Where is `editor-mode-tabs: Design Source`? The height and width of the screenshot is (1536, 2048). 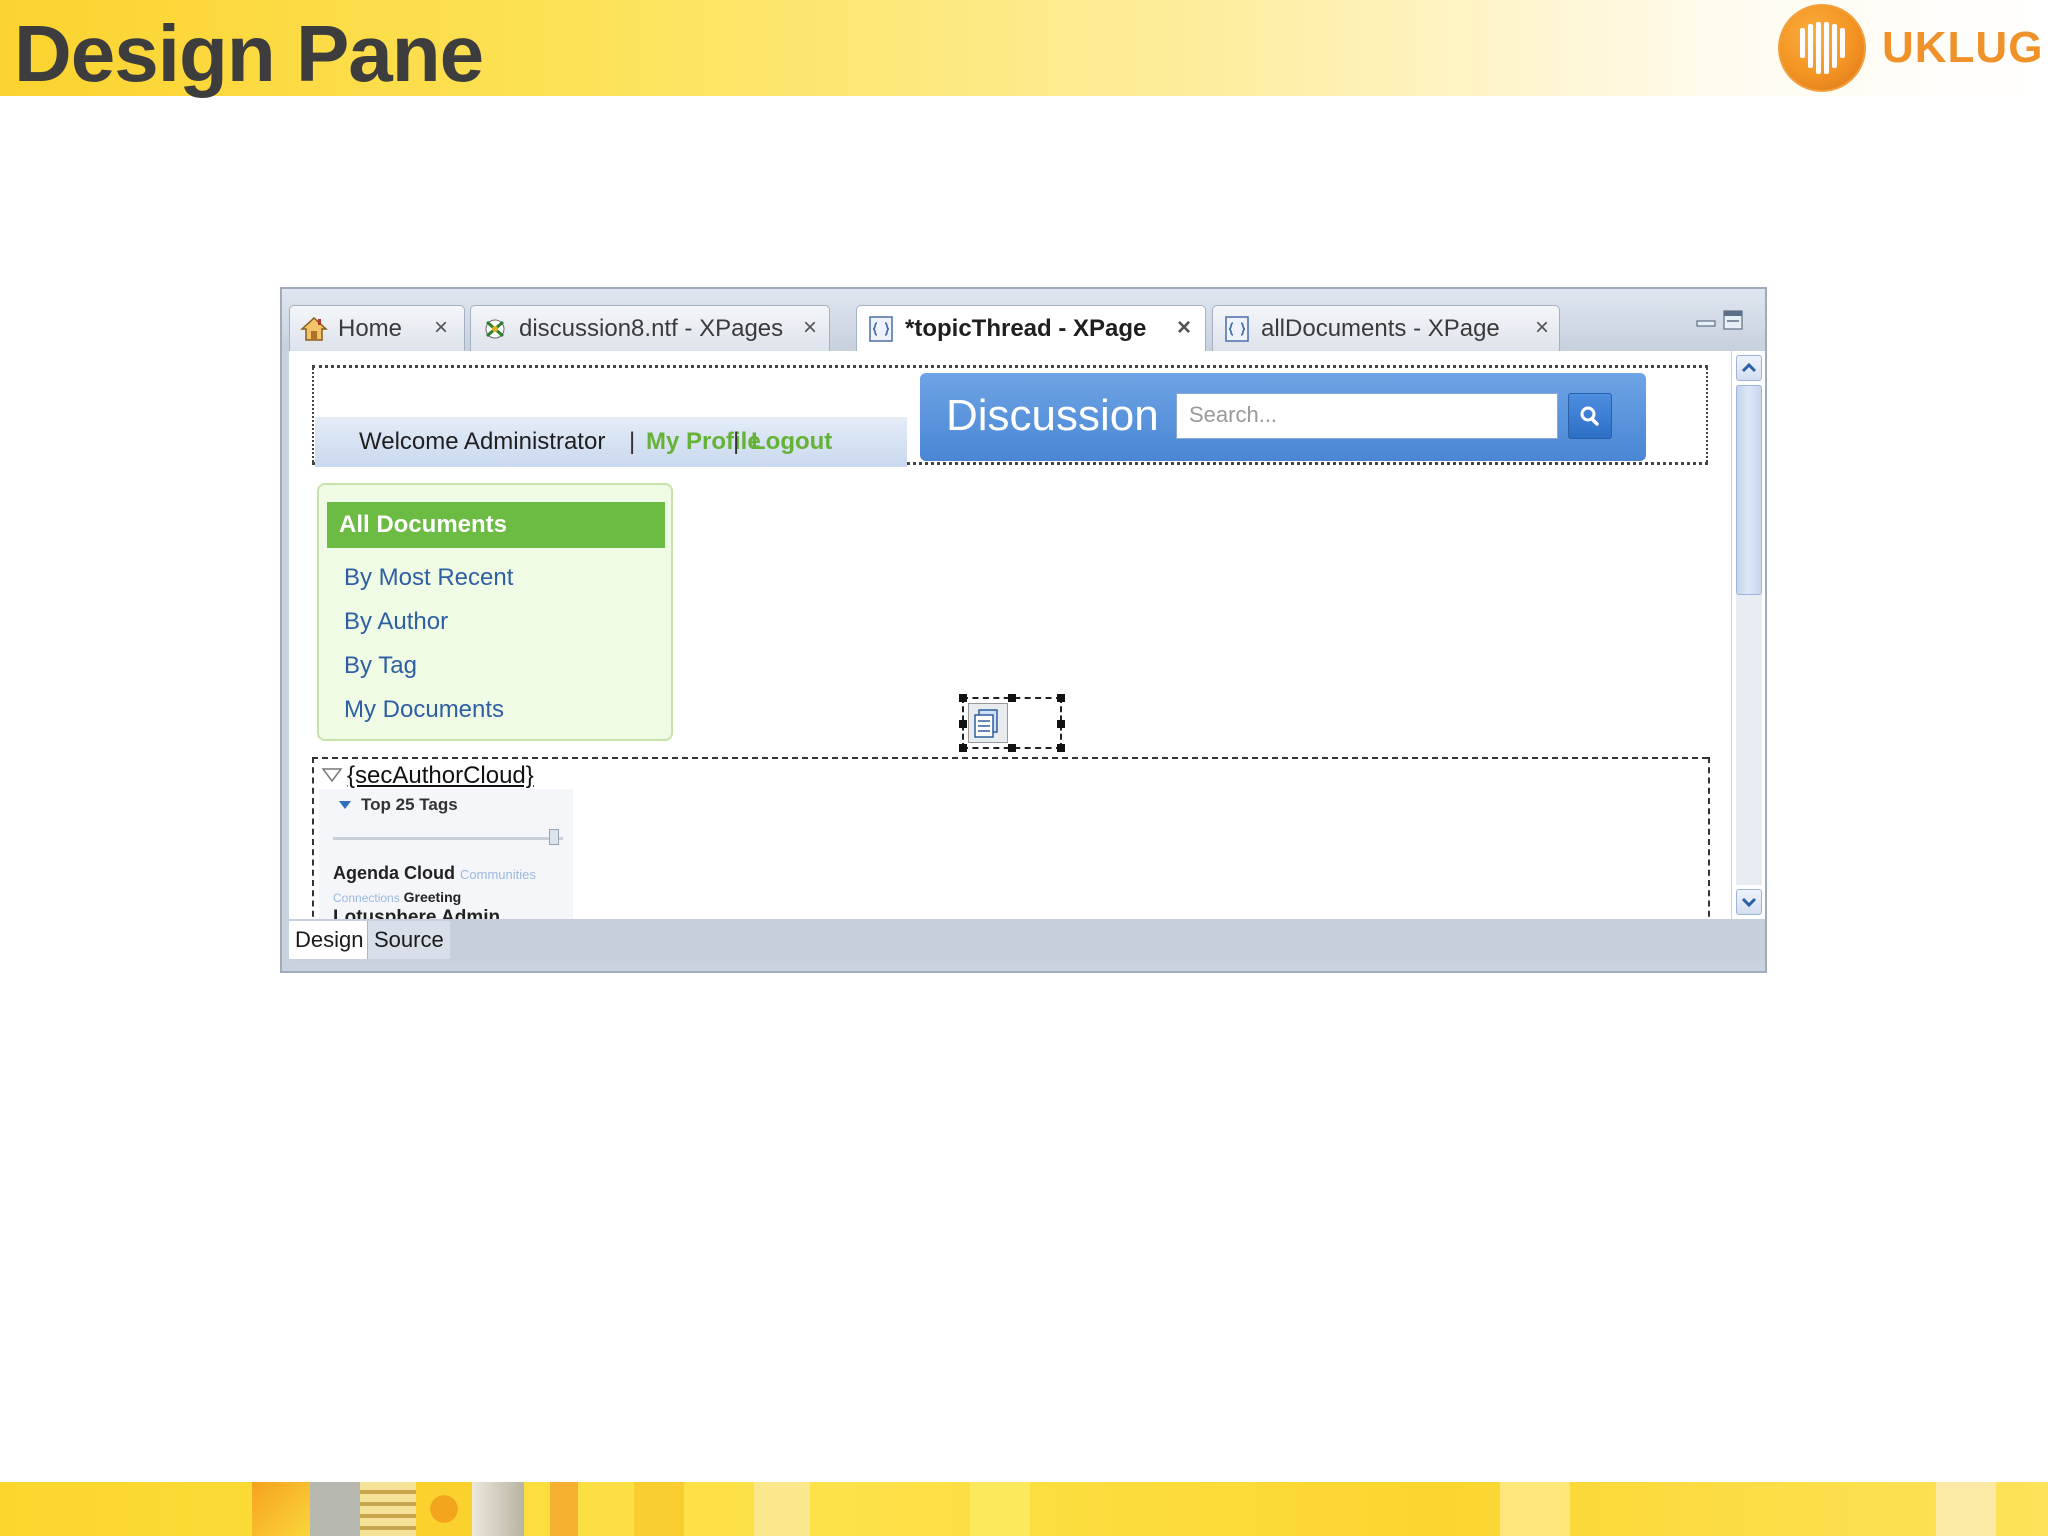
editor-mode-tabs: Design Source is located at coordinates (1027, 940).